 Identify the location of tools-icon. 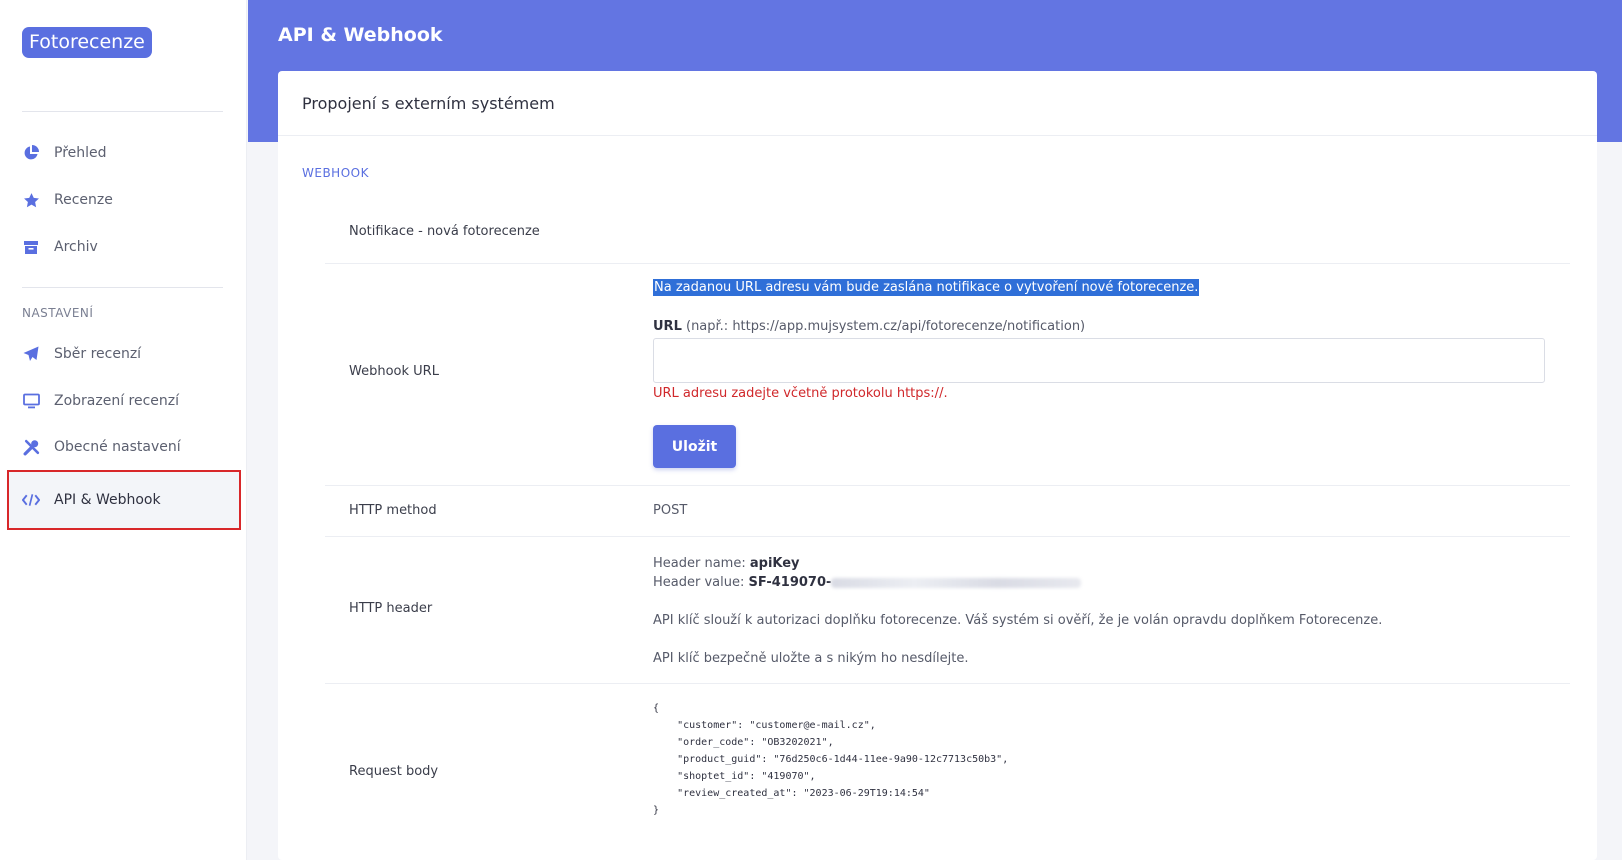
(31, 447).